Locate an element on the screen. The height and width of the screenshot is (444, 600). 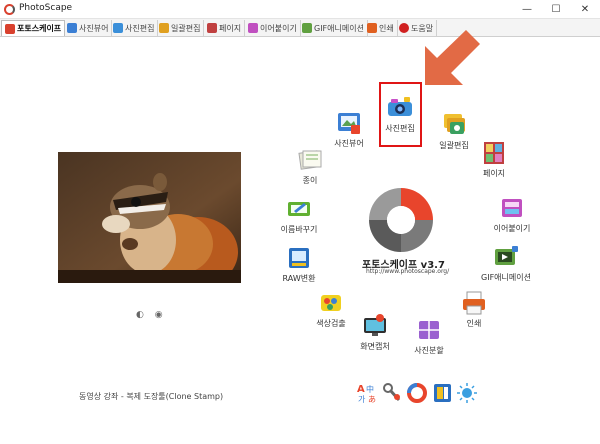
raw-converter-icon is located at coordinates (299, 258).